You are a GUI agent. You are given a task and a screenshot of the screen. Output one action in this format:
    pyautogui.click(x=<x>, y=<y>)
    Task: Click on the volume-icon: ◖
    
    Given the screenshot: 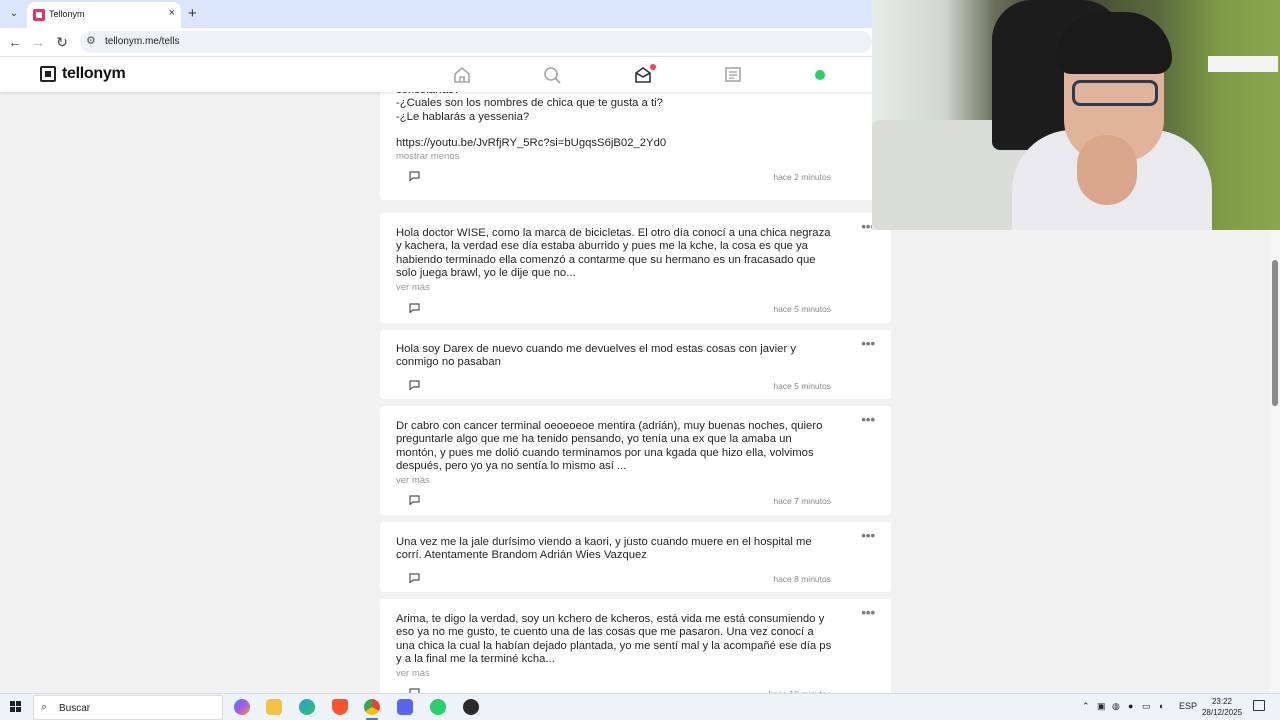 What is the action you would take?
    pyautogui.click(x=1160, y=706)
    